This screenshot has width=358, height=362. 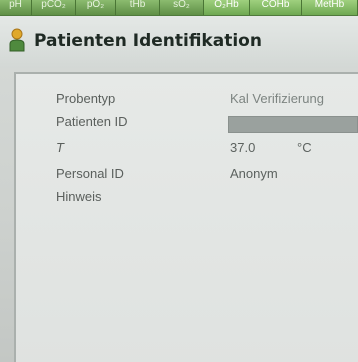 I want to click on probentyp-value: Kal Verifizierung, so click(x=277, y=98).